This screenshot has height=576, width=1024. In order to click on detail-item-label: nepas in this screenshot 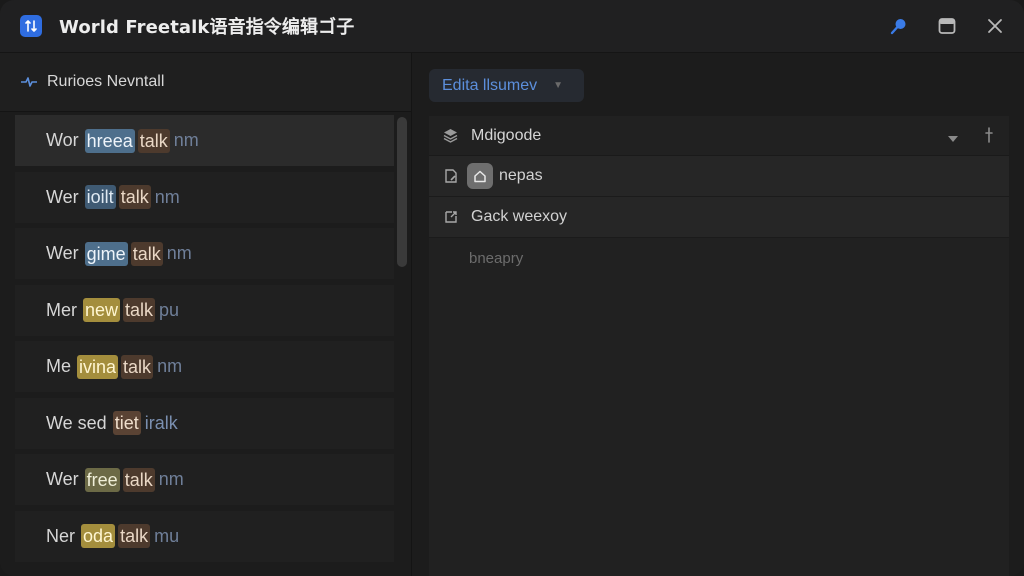, I will do `click(521, 175)`.